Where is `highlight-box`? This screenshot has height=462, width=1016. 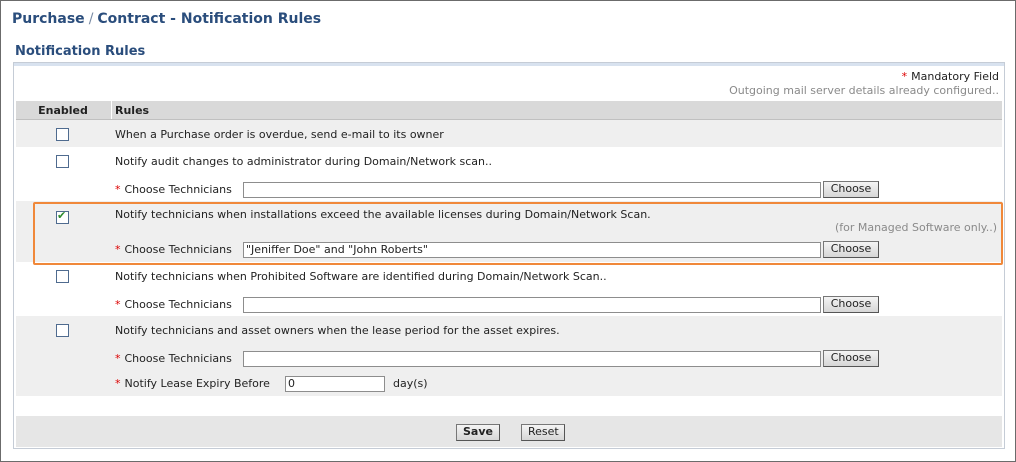
highlight-box is located at coordinates (518, 233).